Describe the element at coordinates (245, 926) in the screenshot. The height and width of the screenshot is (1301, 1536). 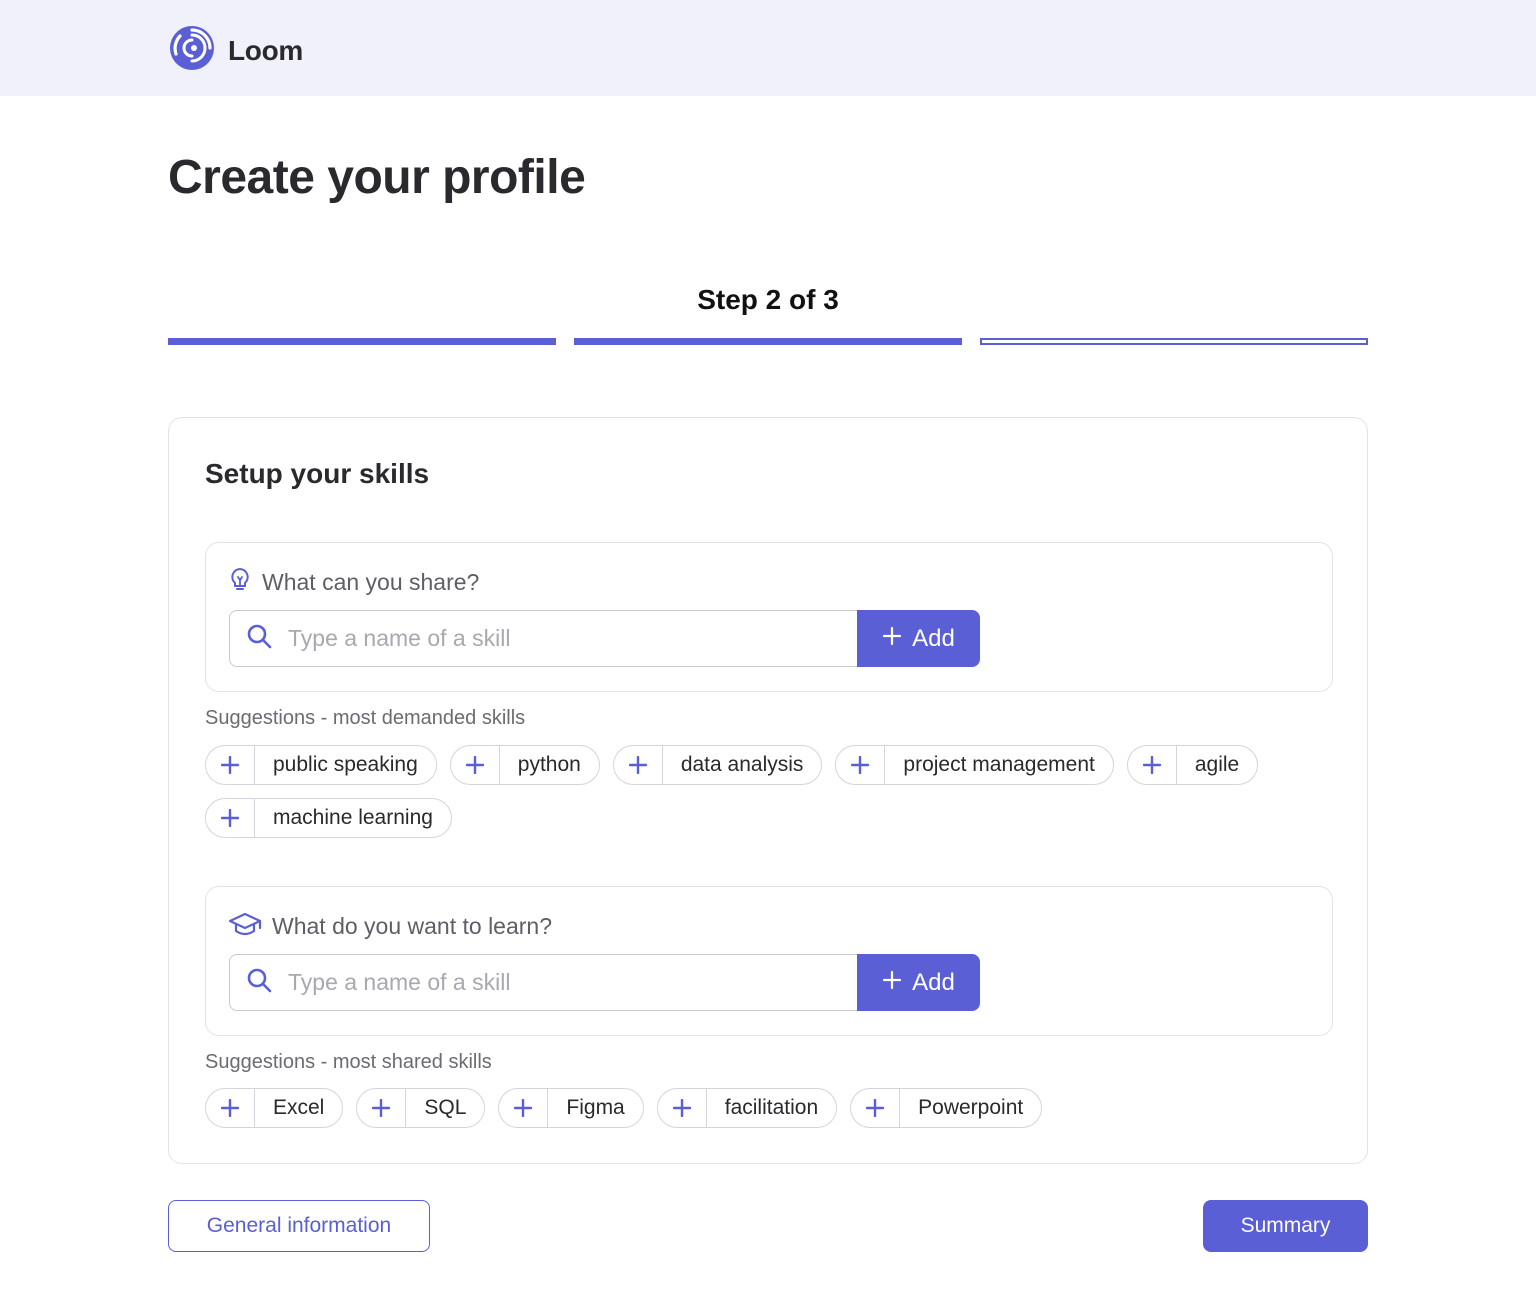
I see `graduation-cap-icon` at that location.